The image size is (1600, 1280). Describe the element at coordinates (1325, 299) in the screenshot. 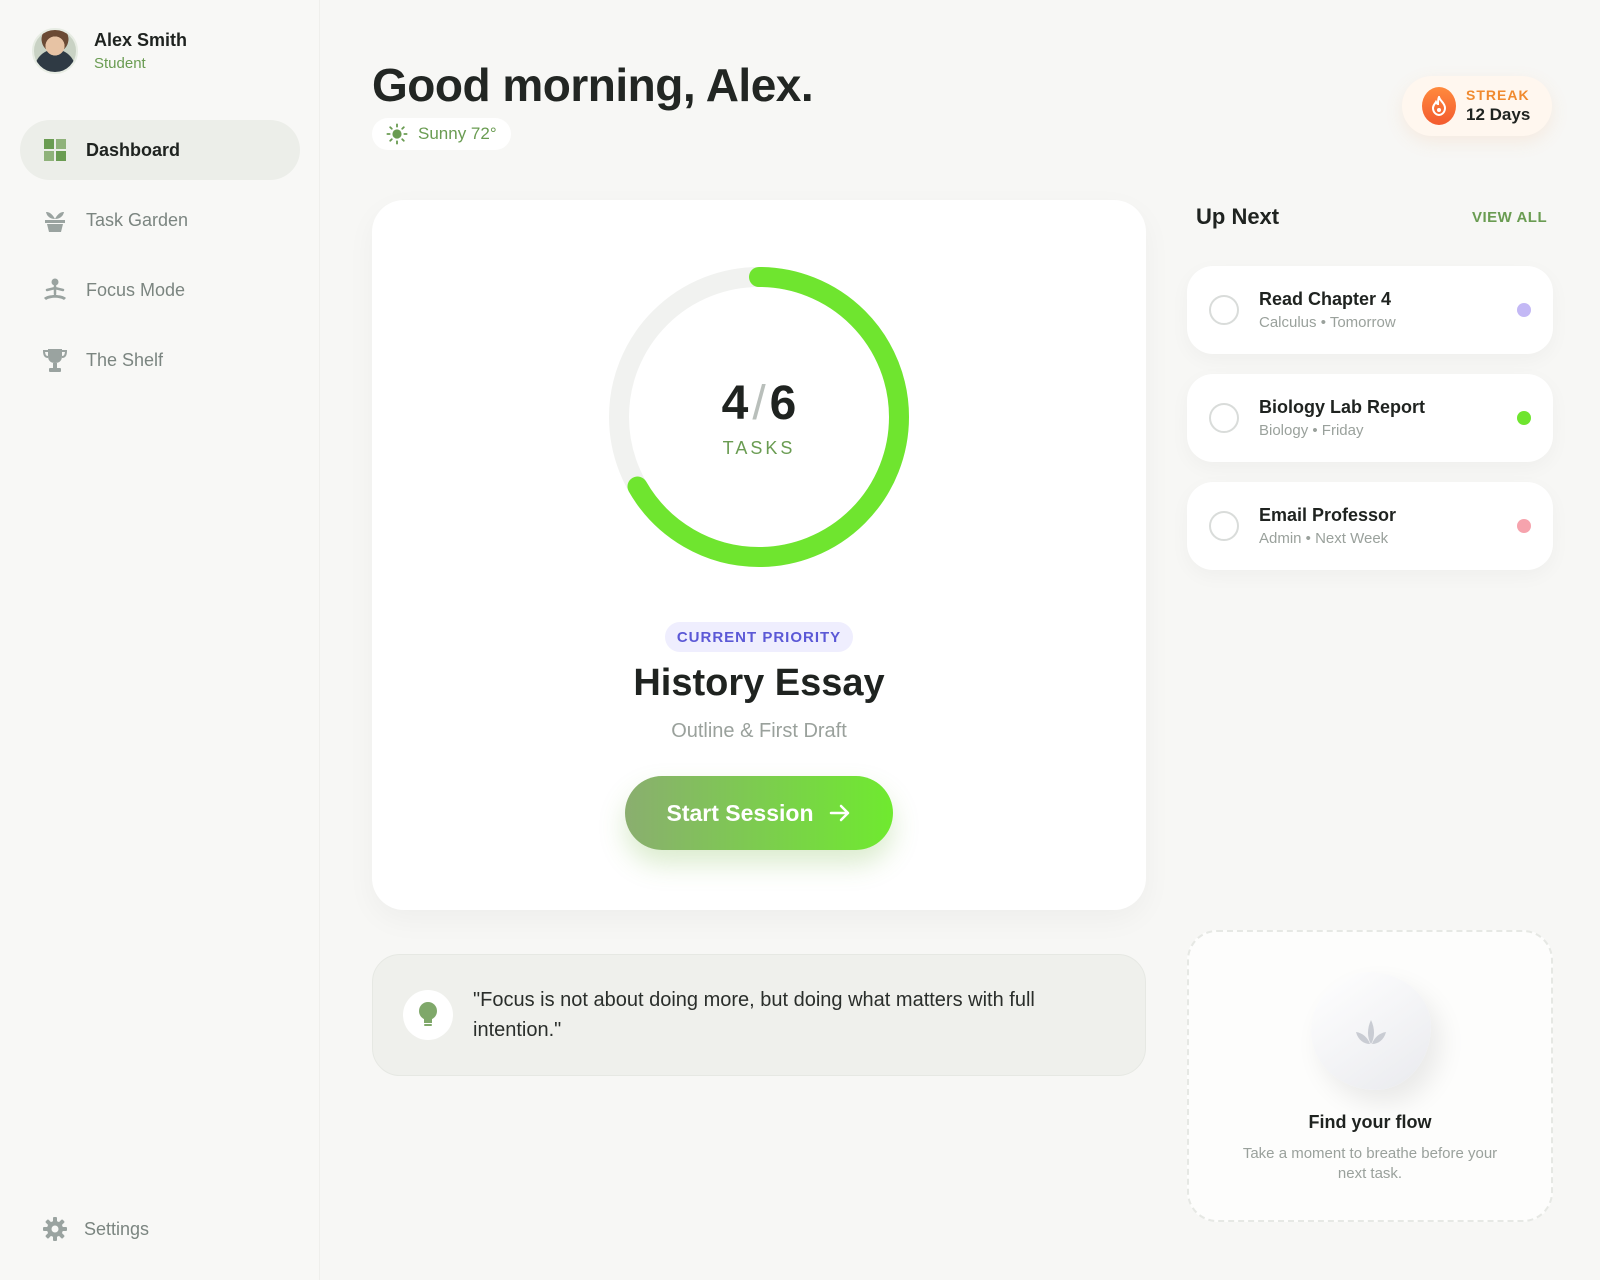

I see `task-title: Read Chapter 4` at that location.